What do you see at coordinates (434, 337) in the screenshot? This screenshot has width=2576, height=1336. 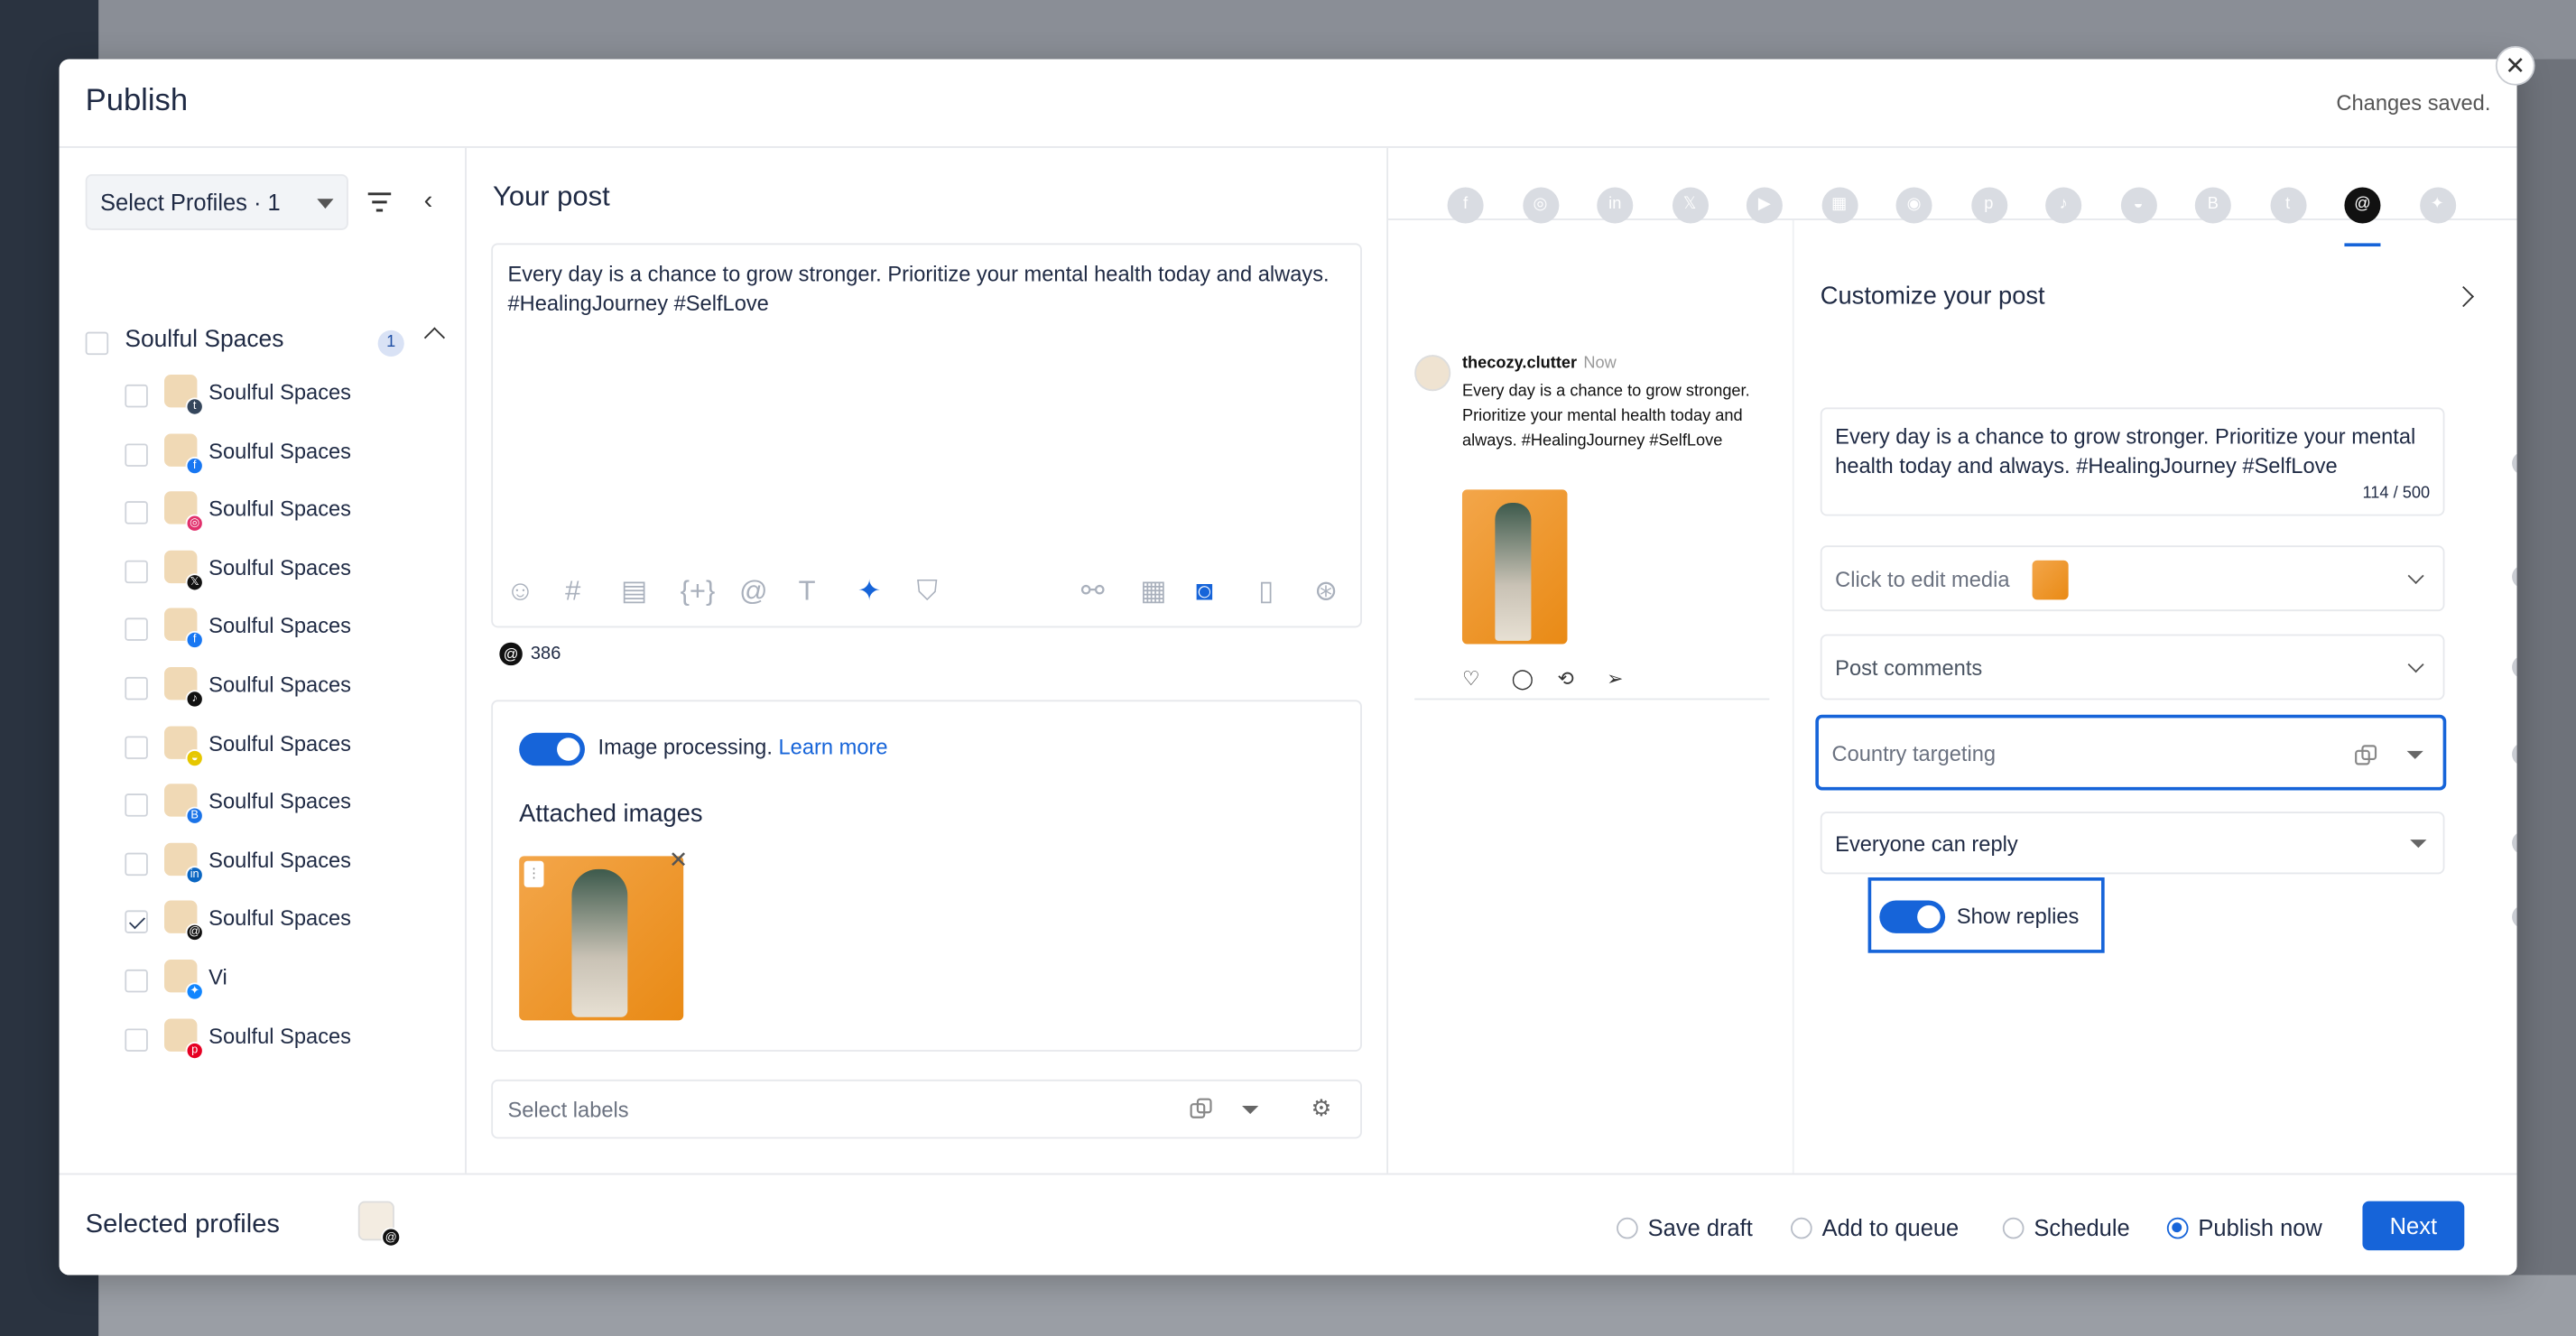 I see `chevron-up-icon` at bounding box center [434, 337].